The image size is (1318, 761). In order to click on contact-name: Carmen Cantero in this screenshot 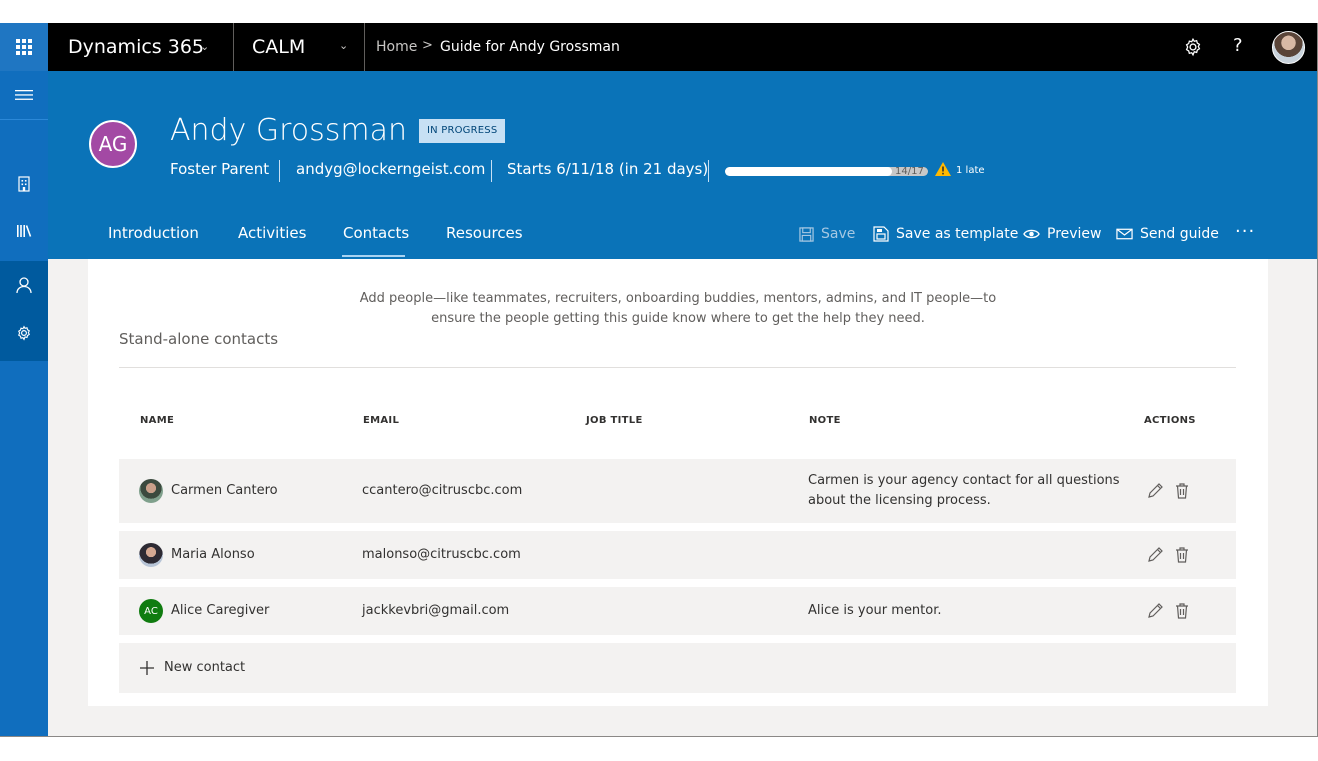, I will do `click(224, 490)`.